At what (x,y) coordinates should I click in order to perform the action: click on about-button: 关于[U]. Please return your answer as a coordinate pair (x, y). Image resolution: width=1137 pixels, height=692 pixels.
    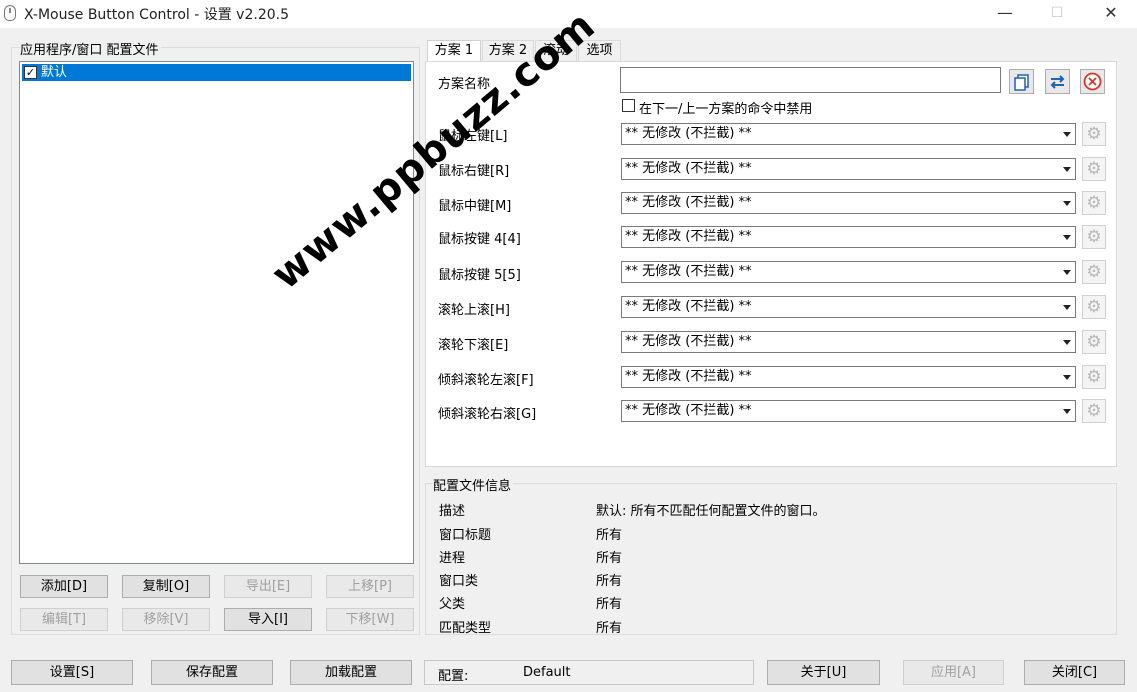
    Looking at the image, I should click on (823, 672).